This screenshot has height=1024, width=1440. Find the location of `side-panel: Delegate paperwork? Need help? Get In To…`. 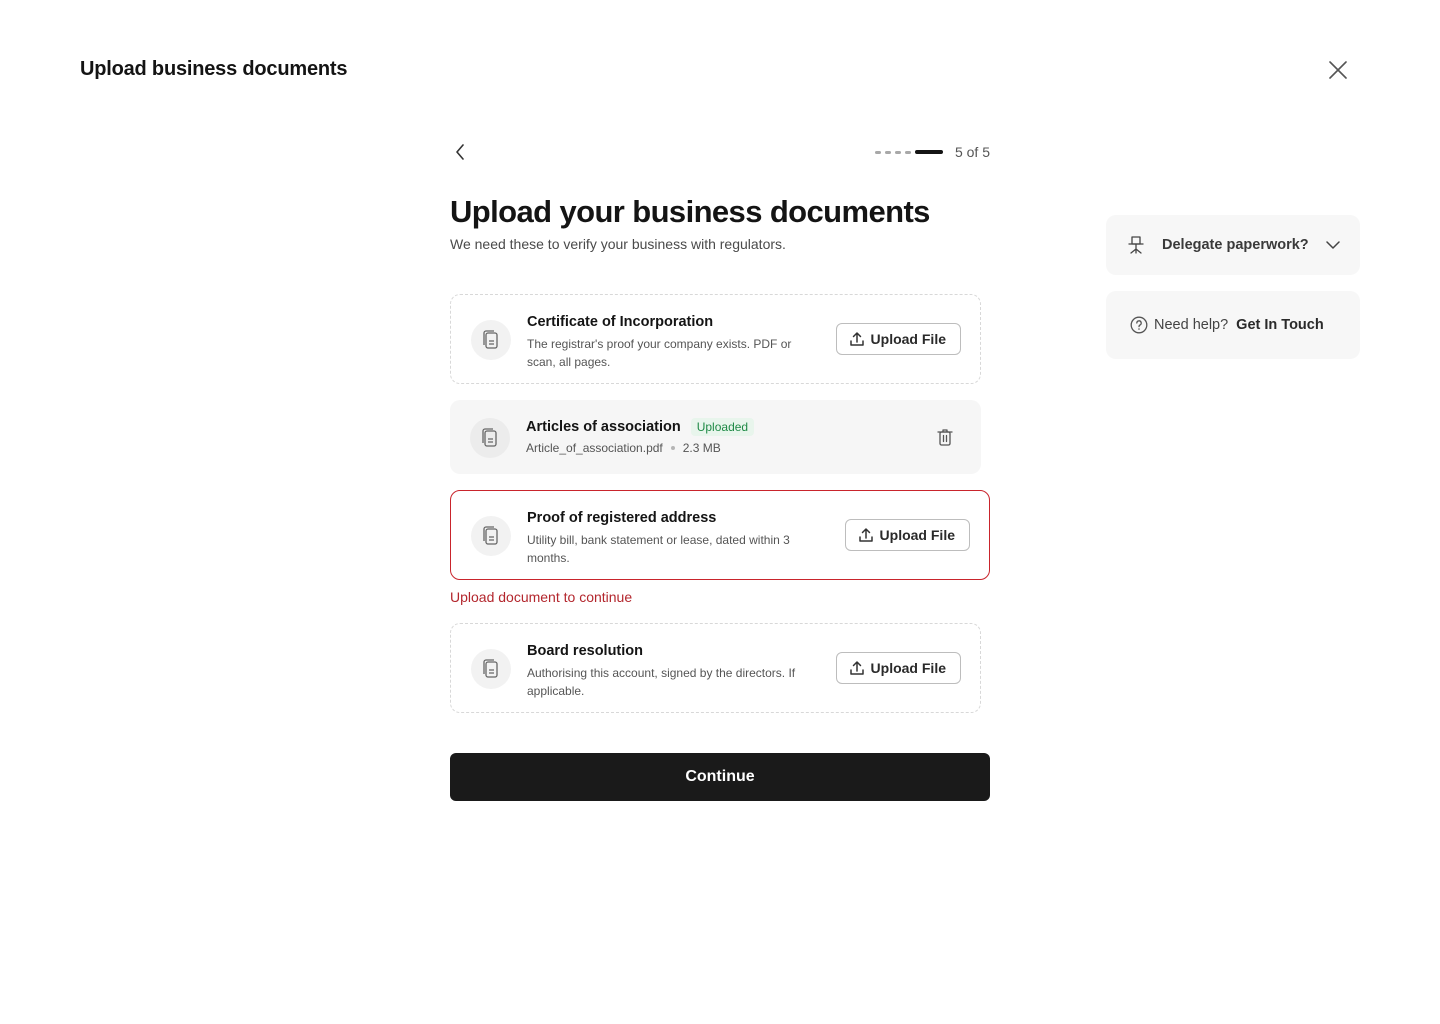

side-panel: Delegate paperwork? Need help? Get In To… is located at coordinates (1233, 287).